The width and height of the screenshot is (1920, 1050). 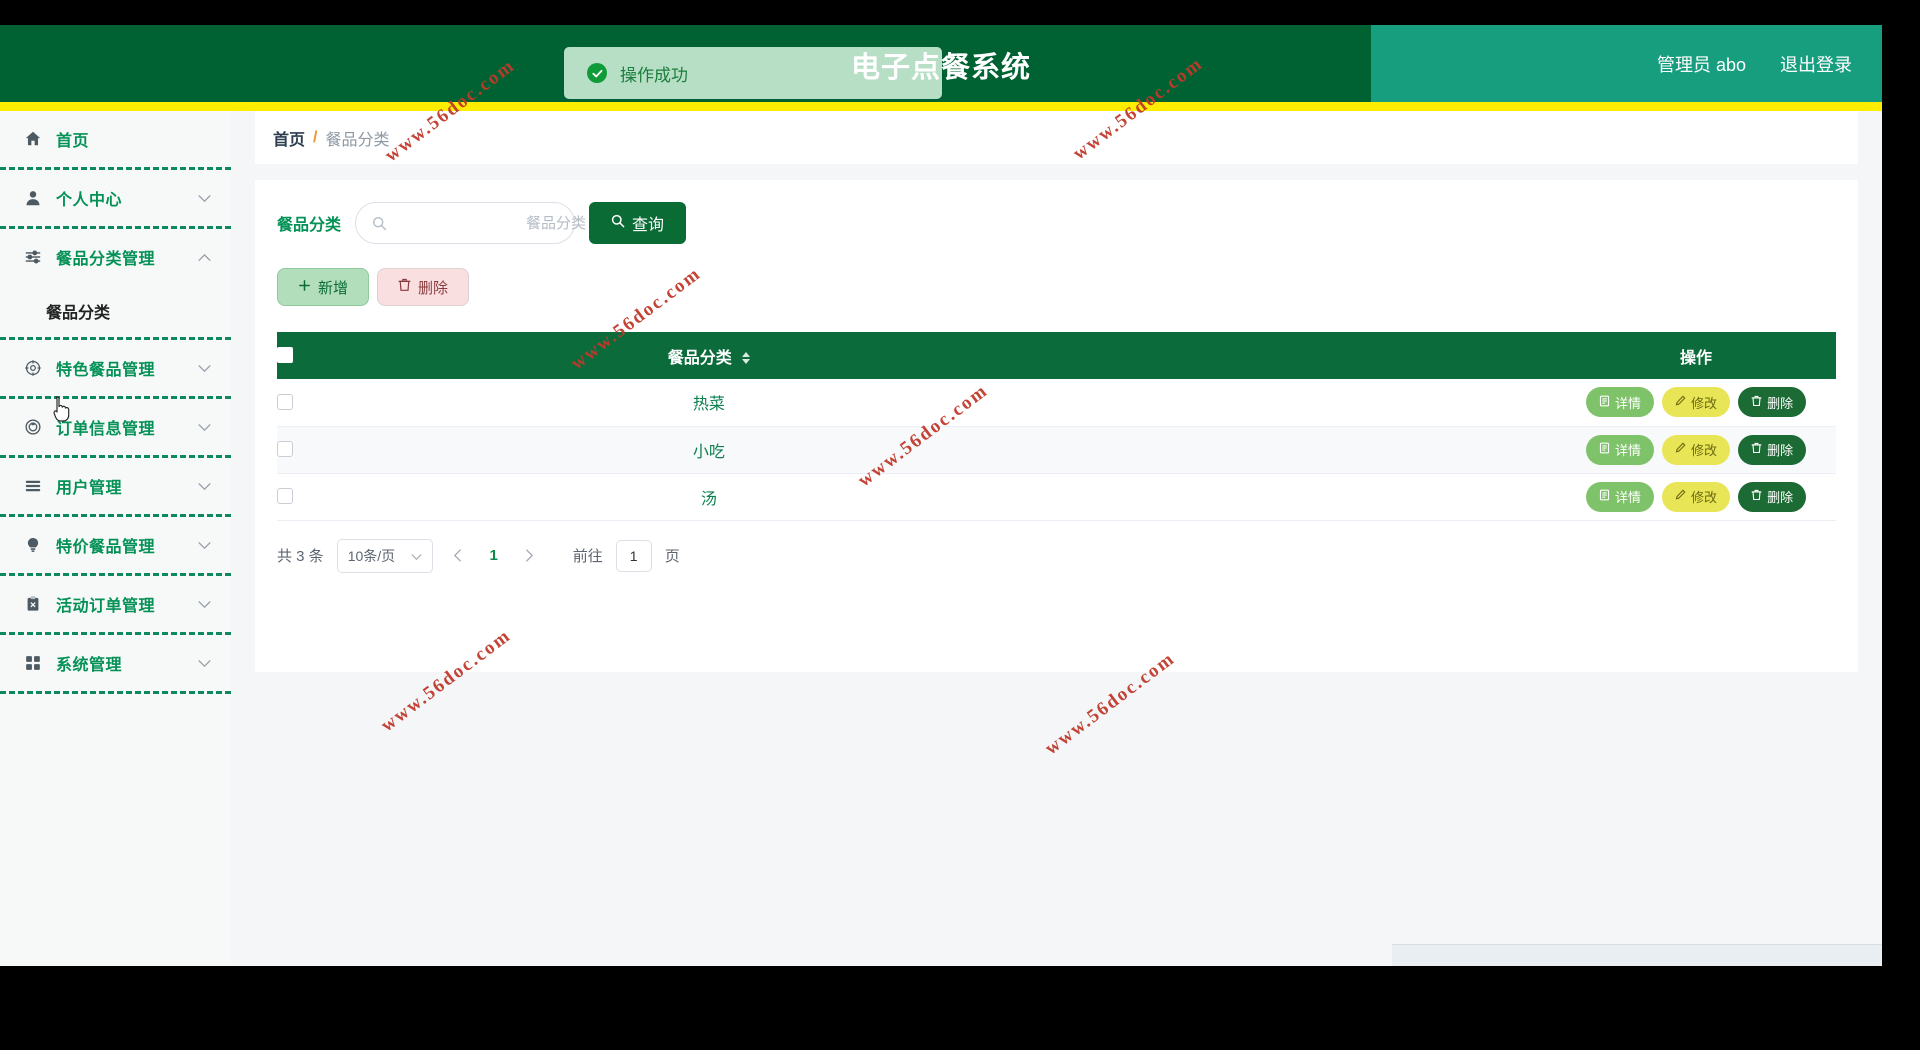 What do you see at coordinates (33, 368) in the screenshot?
I see `target-icon` at bounding box center [33, 368].